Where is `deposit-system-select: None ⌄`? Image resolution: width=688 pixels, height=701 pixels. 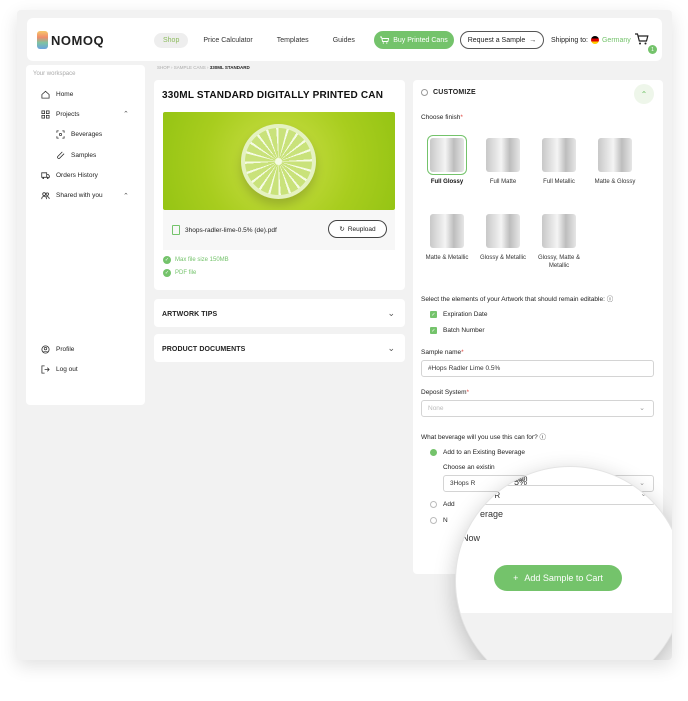 deposit-system-select: None ⌄ is located at coordinates (537, 408).